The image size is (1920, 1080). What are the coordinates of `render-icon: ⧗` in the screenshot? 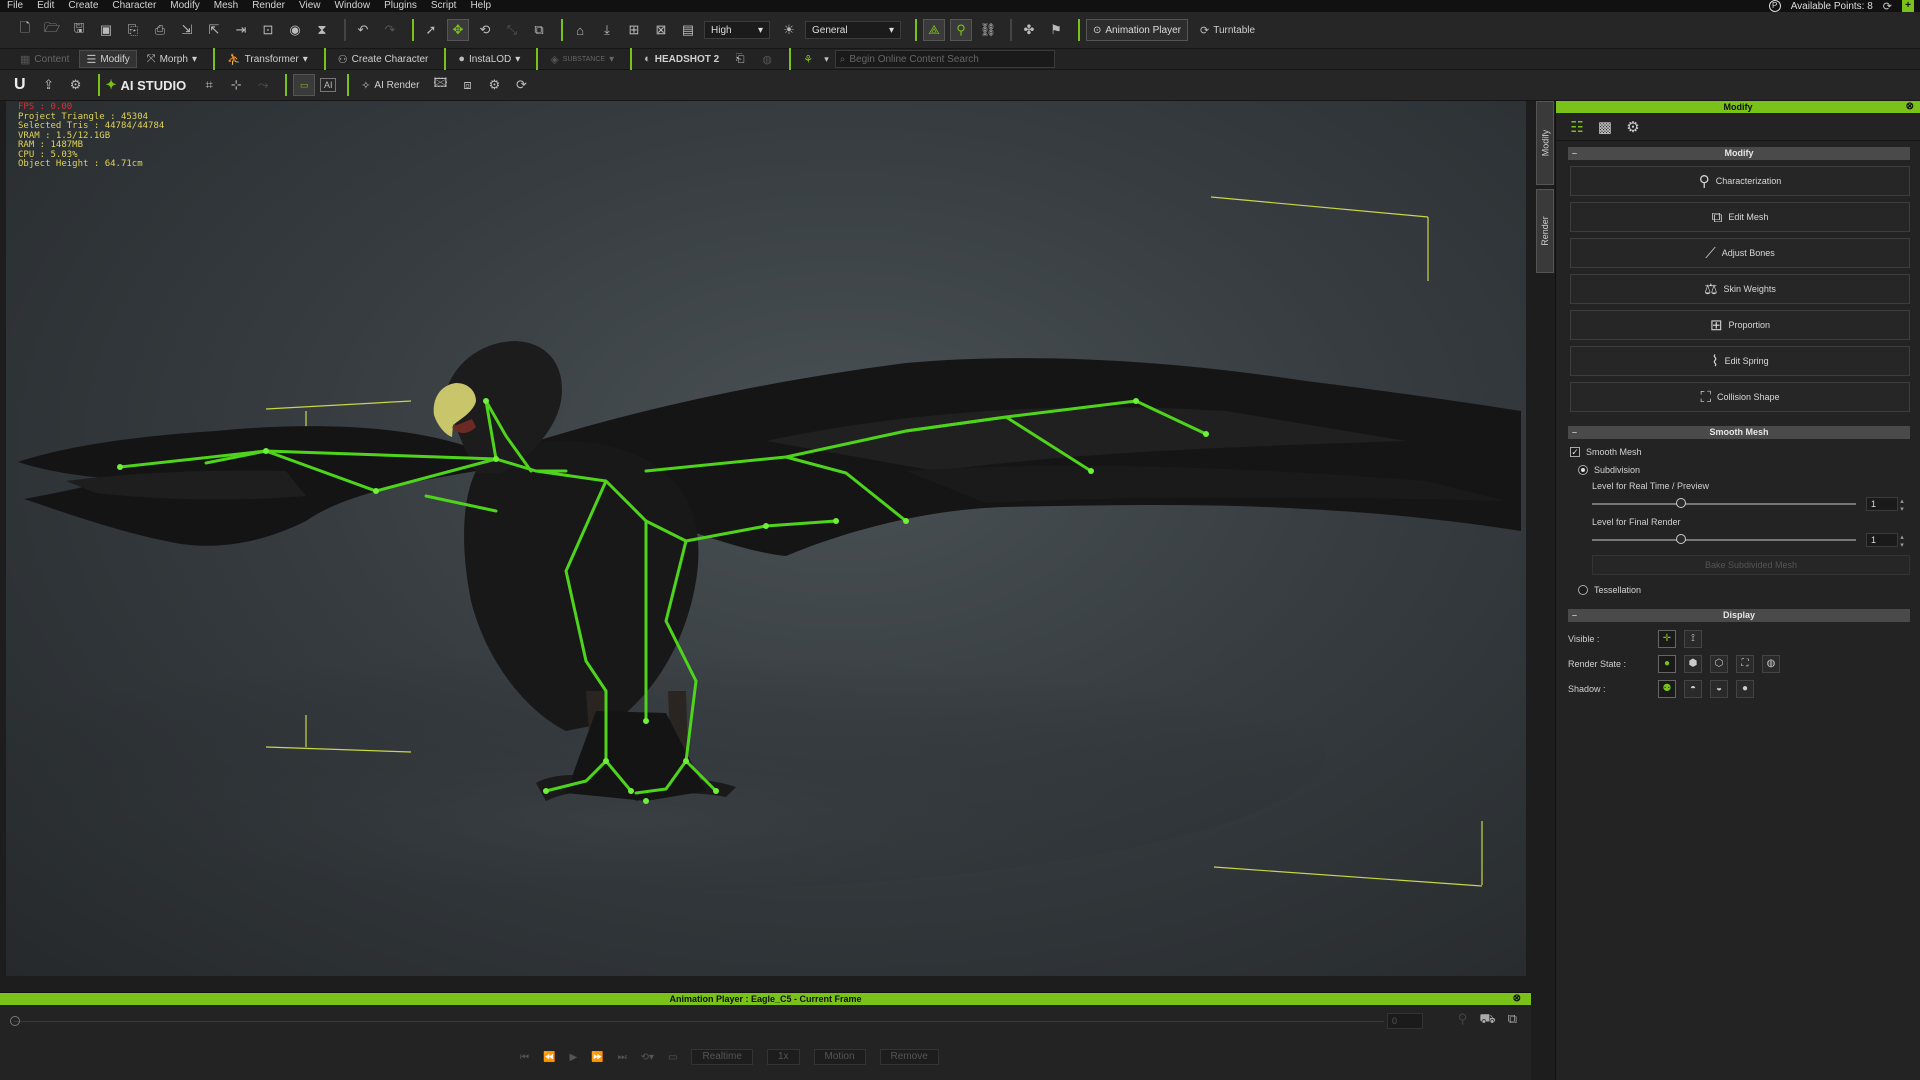 It's located at (322, 30).